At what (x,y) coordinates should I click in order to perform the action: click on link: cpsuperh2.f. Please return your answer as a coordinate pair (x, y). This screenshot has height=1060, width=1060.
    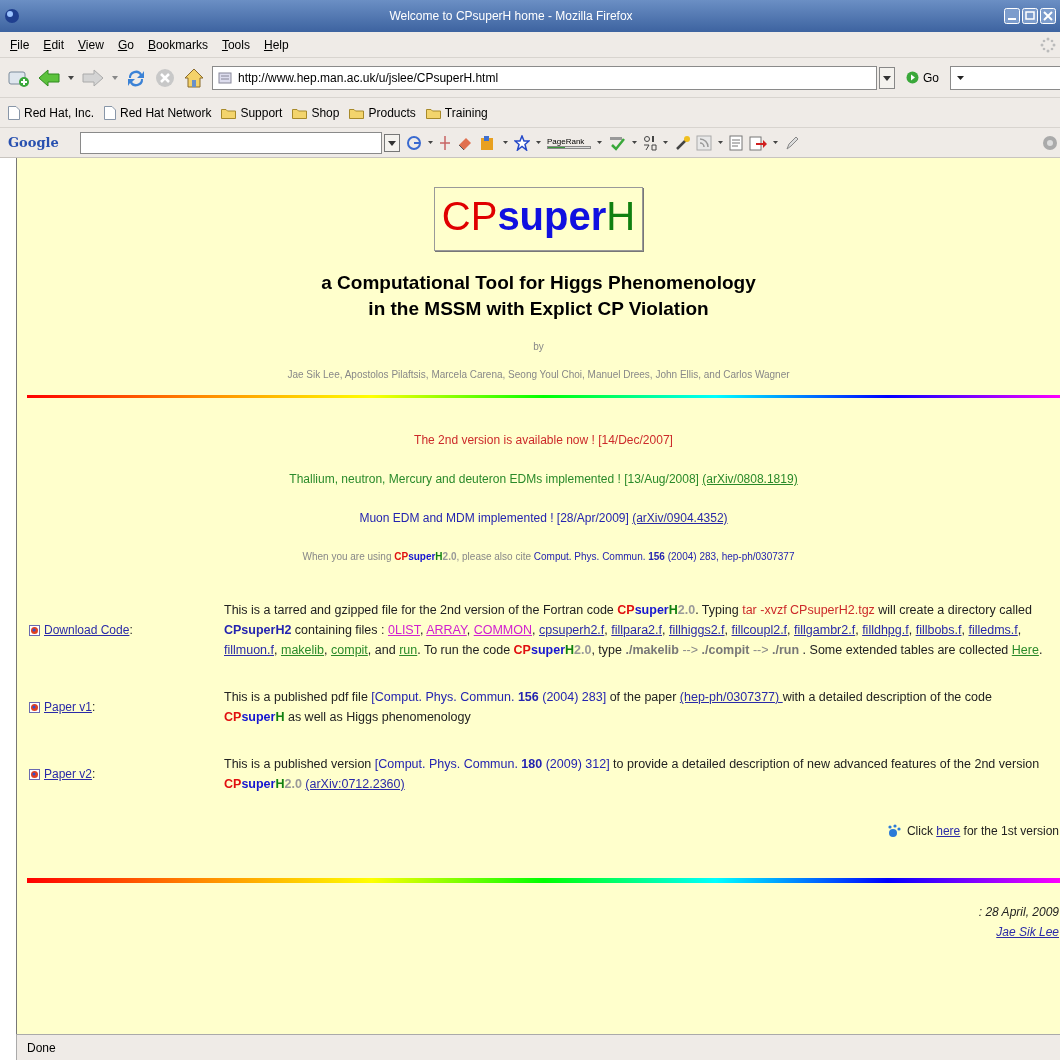
    Looking at the image, I should click on (572, 630).